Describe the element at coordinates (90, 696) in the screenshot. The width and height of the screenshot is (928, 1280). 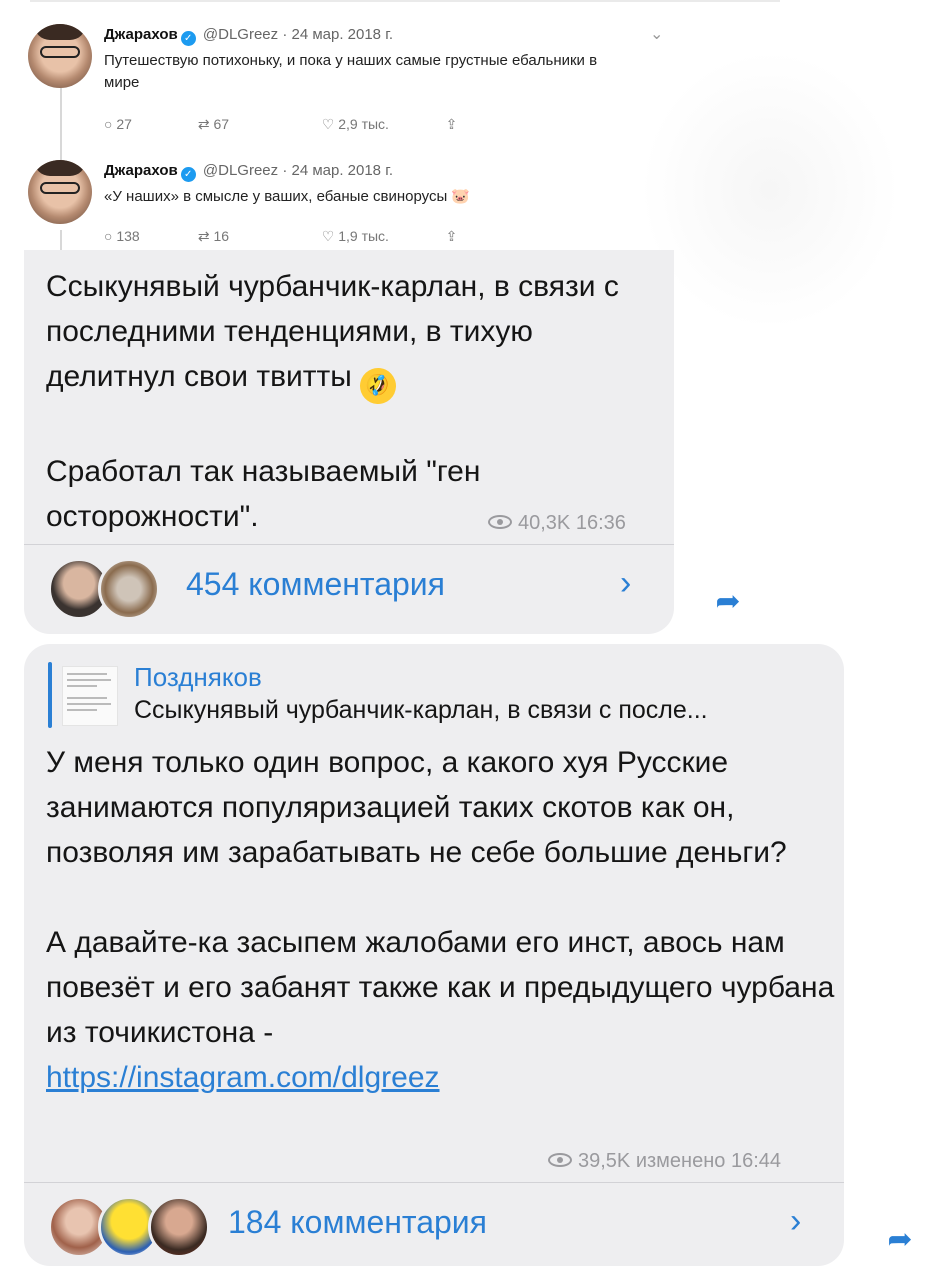
I see `quote-thumbnail` at that location.